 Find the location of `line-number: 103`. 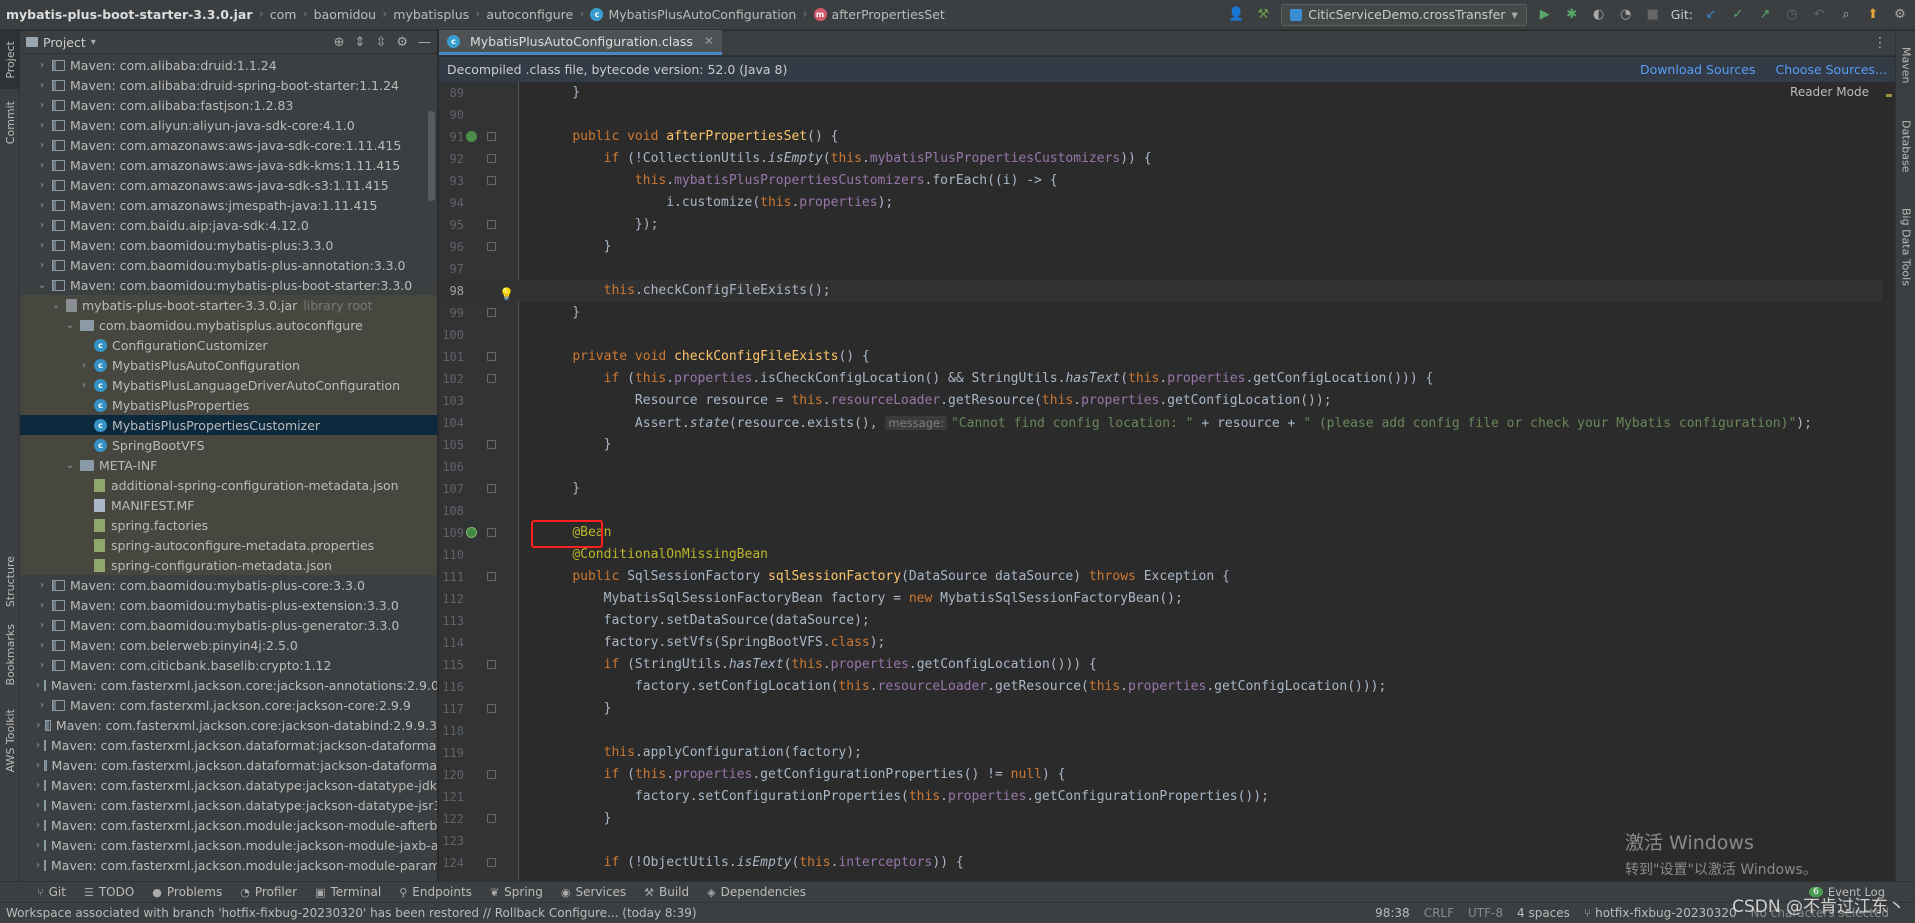

line-number: 103 is located at coordinates (451, 401).